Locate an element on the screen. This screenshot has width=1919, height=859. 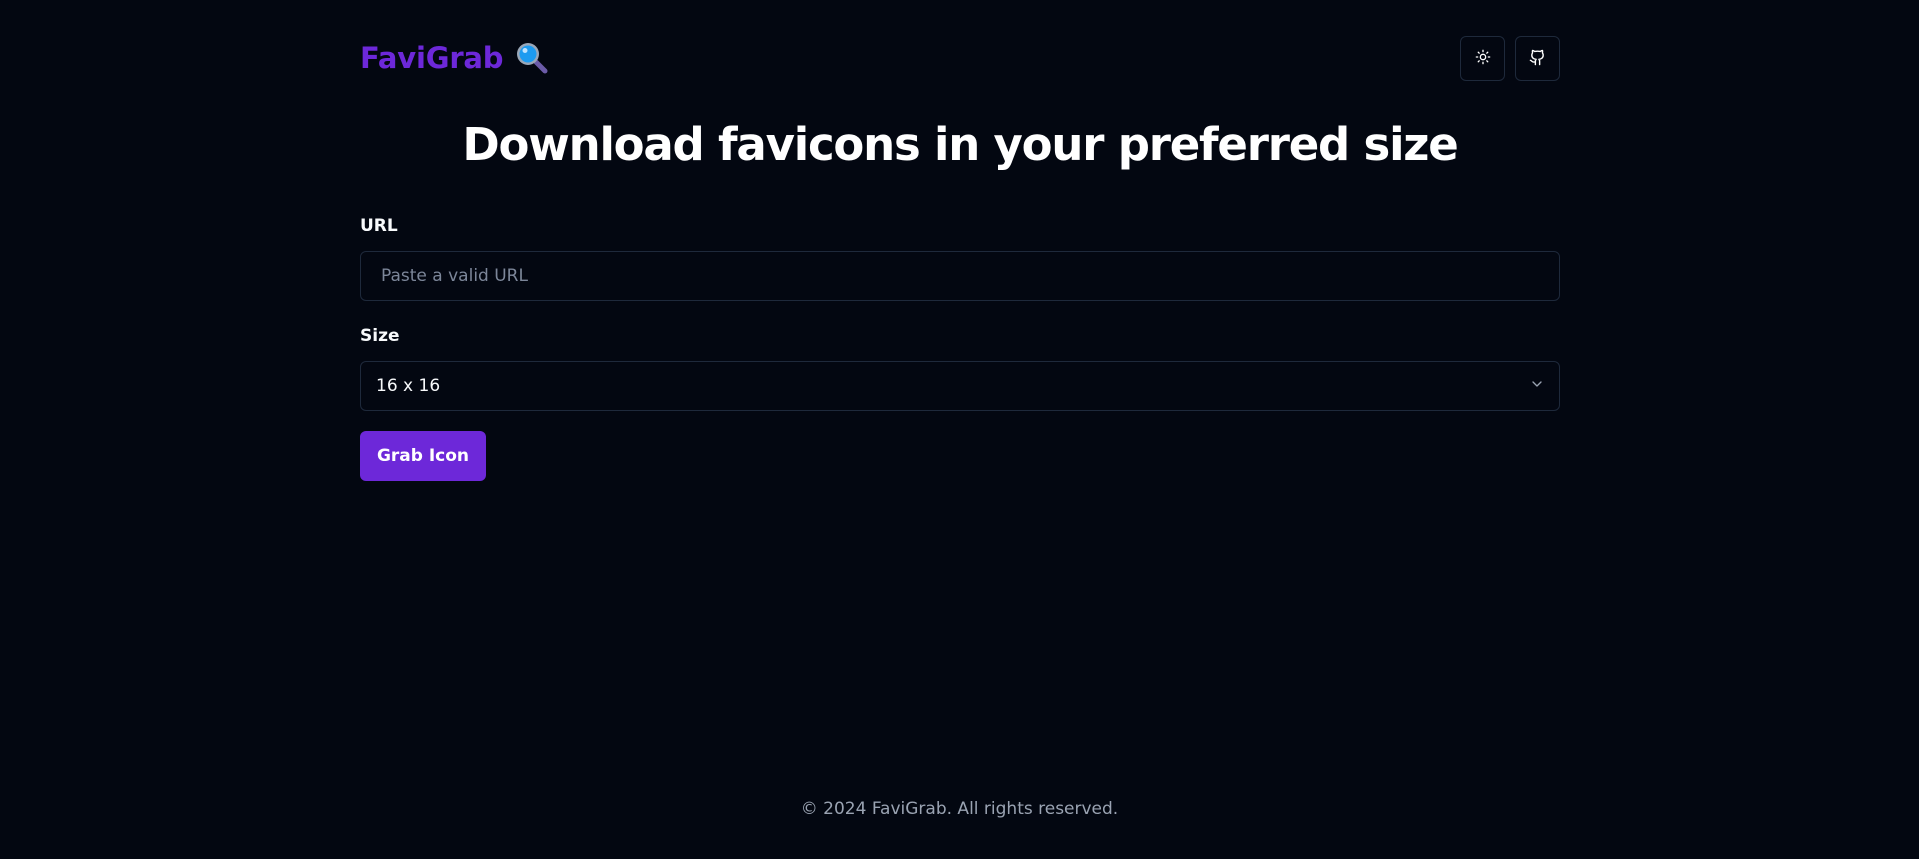
github-icon is located at coordinates (1537, 59).